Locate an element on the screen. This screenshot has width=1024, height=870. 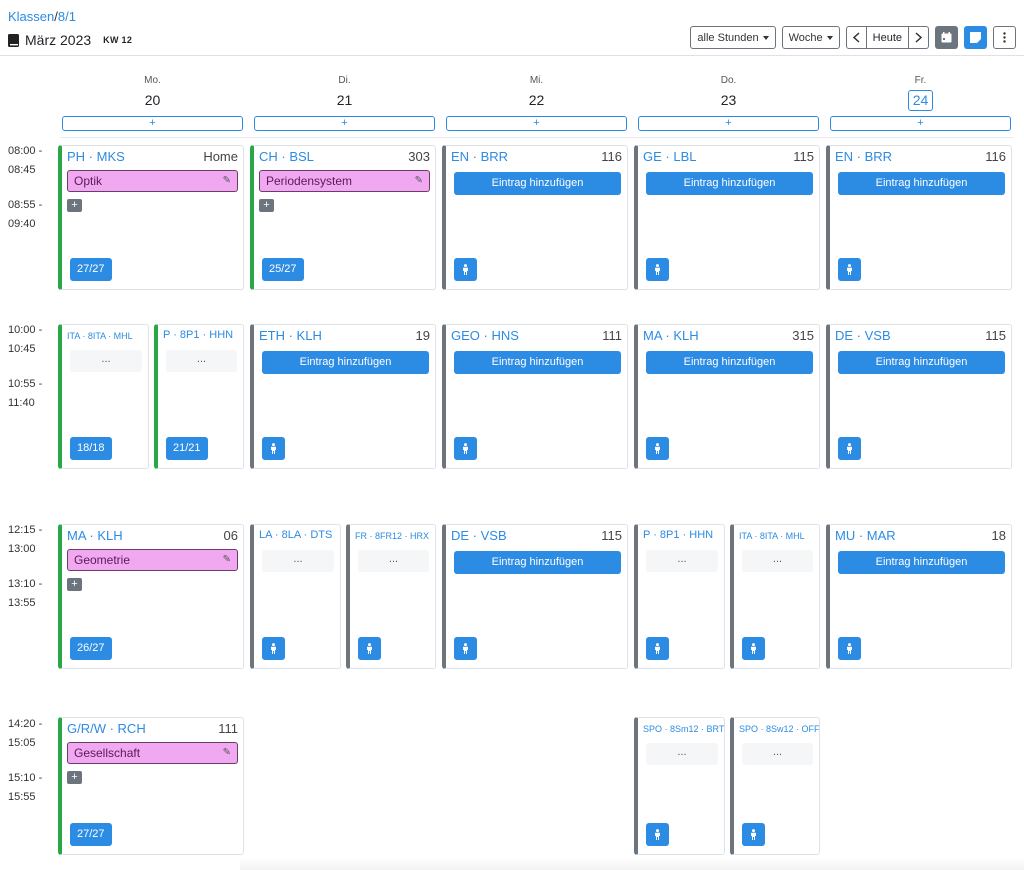
attendance-count-button: 26/27 is located at coordinates (91, 648).